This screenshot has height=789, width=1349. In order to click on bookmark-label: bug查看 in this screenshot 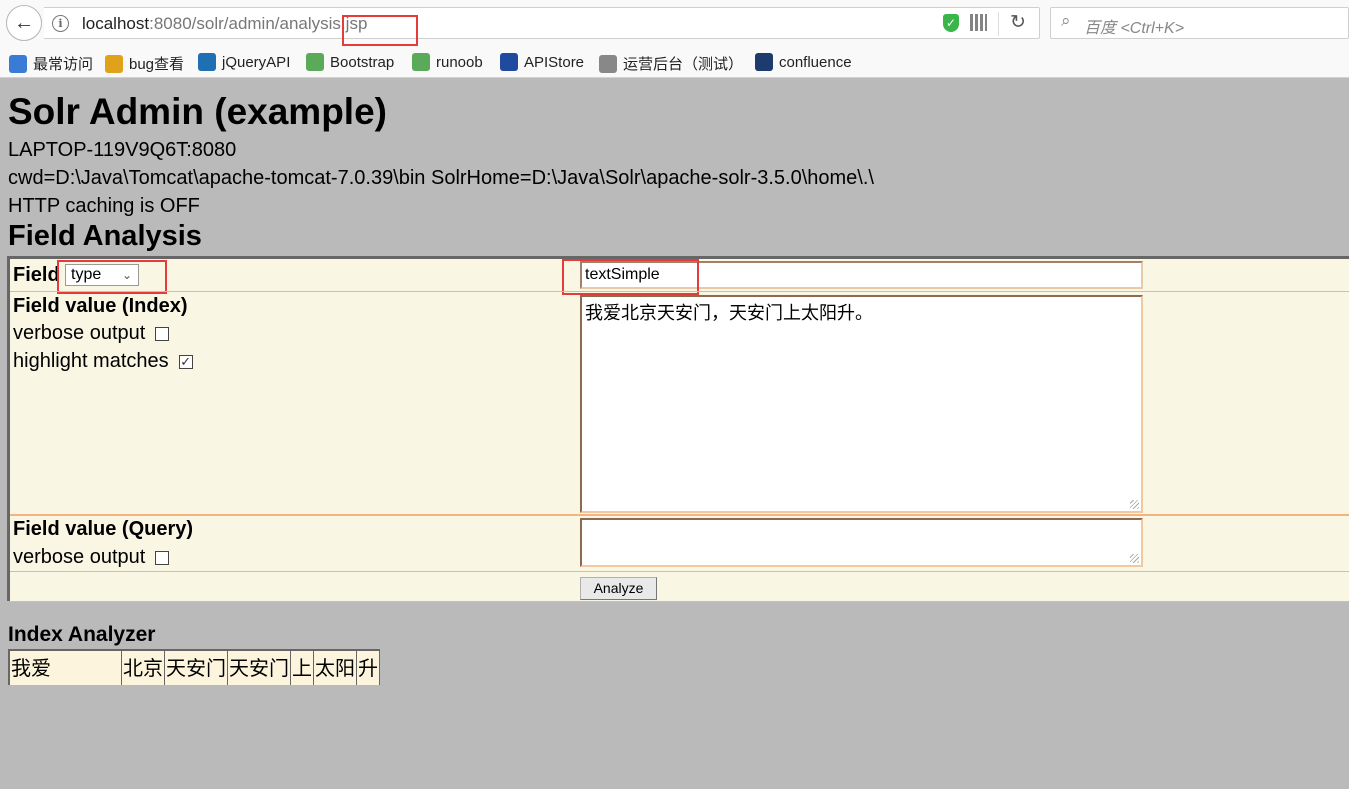, I will do `click(157, 64)`.